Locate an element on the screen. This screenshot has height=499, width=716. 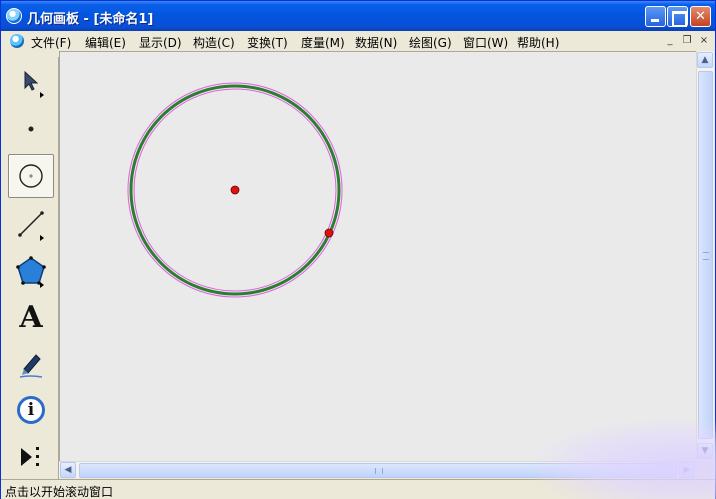
center-point is located at coordinates (235, 190).